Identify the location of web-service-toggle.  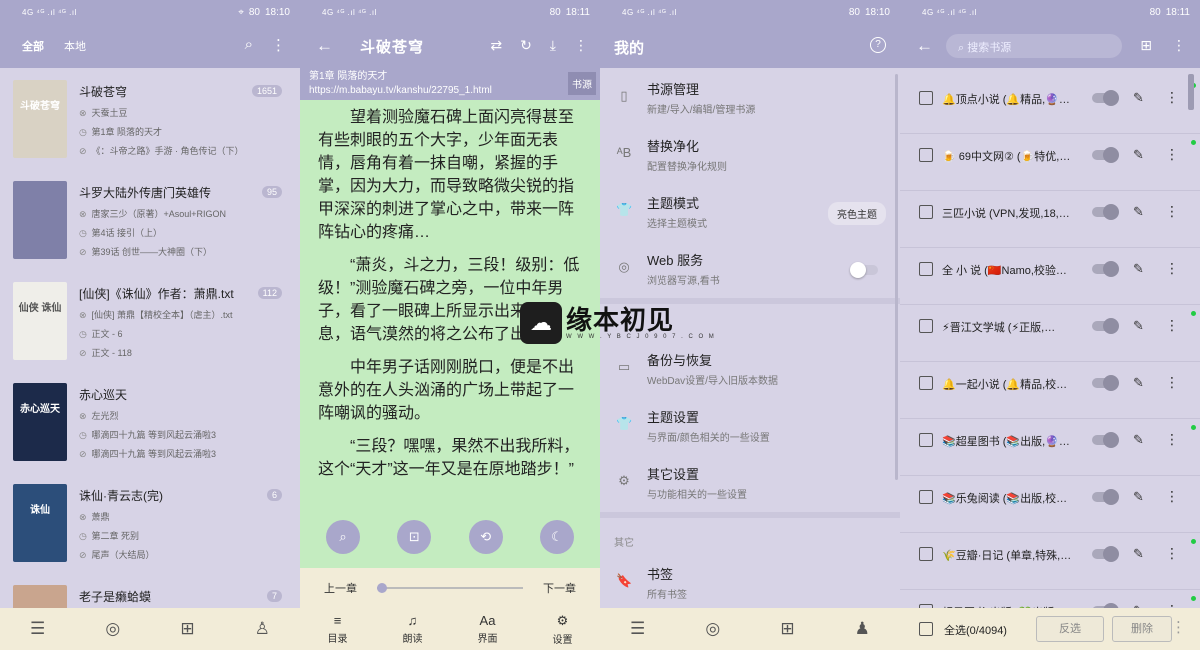
(864, 270).